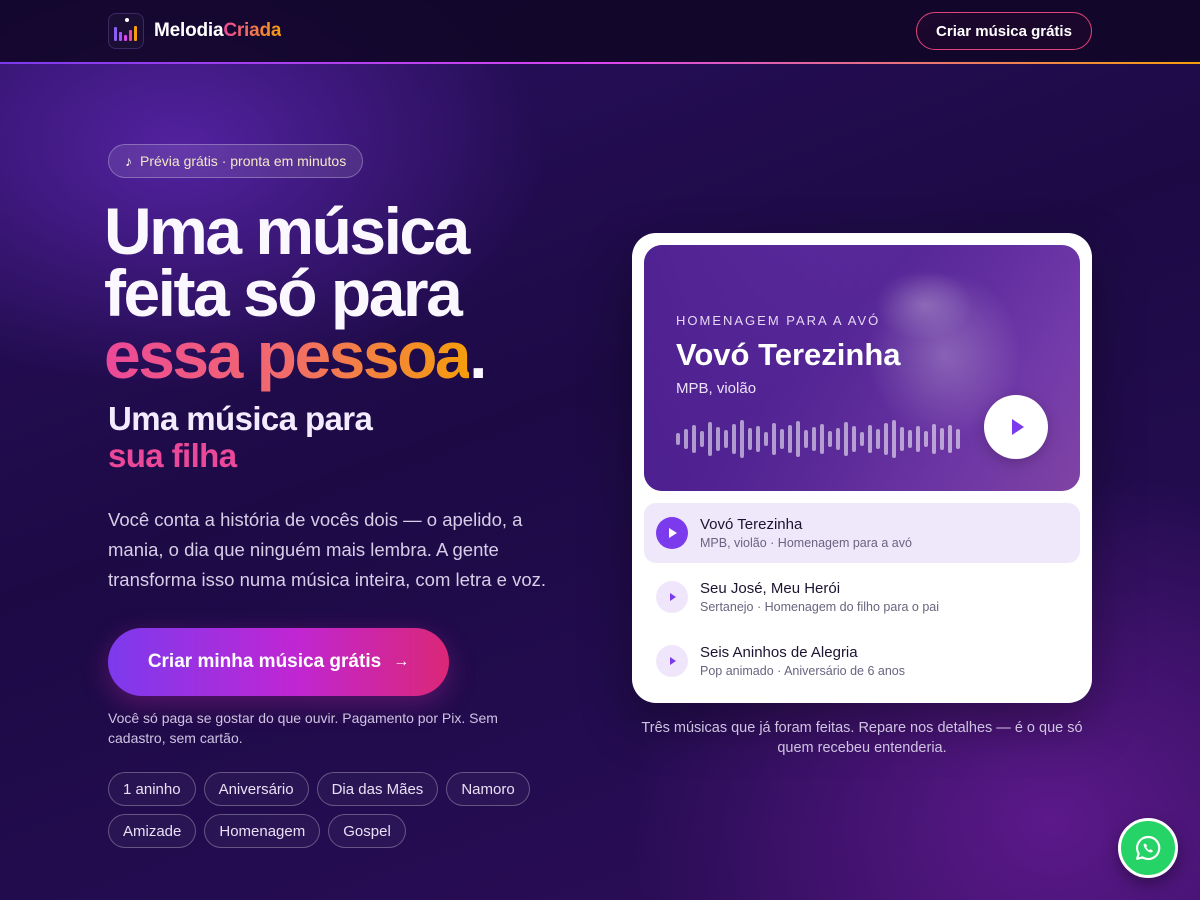 The image size is (1200, 900). I want to click on site-header: MelodiaCriada Criar música grátis, so click(600, 31).